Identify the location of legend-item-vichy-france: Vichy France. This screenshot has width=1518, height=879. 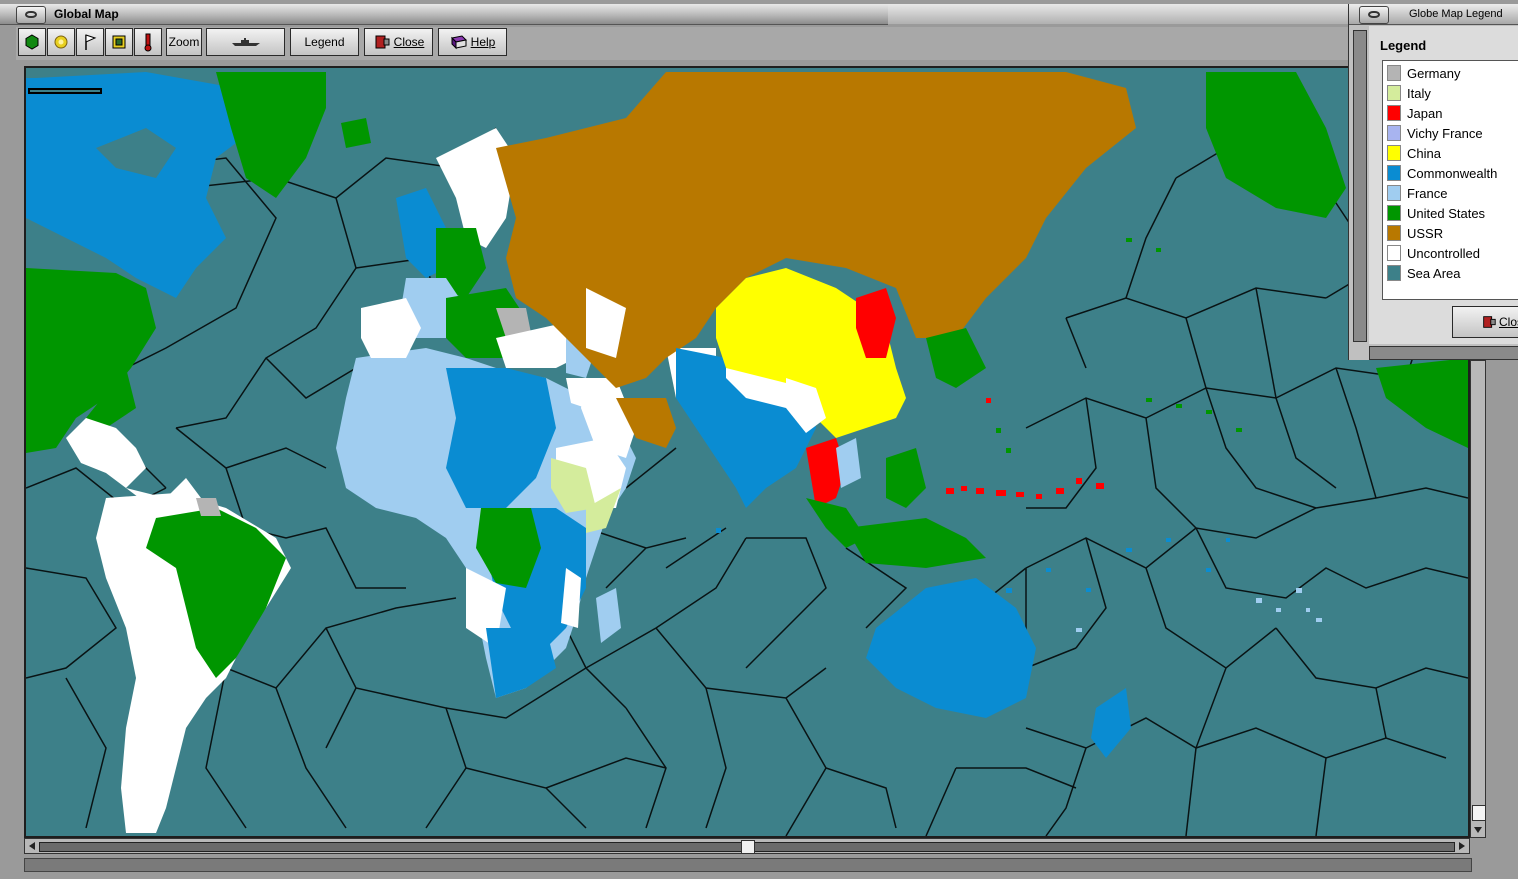
(1451, 132).